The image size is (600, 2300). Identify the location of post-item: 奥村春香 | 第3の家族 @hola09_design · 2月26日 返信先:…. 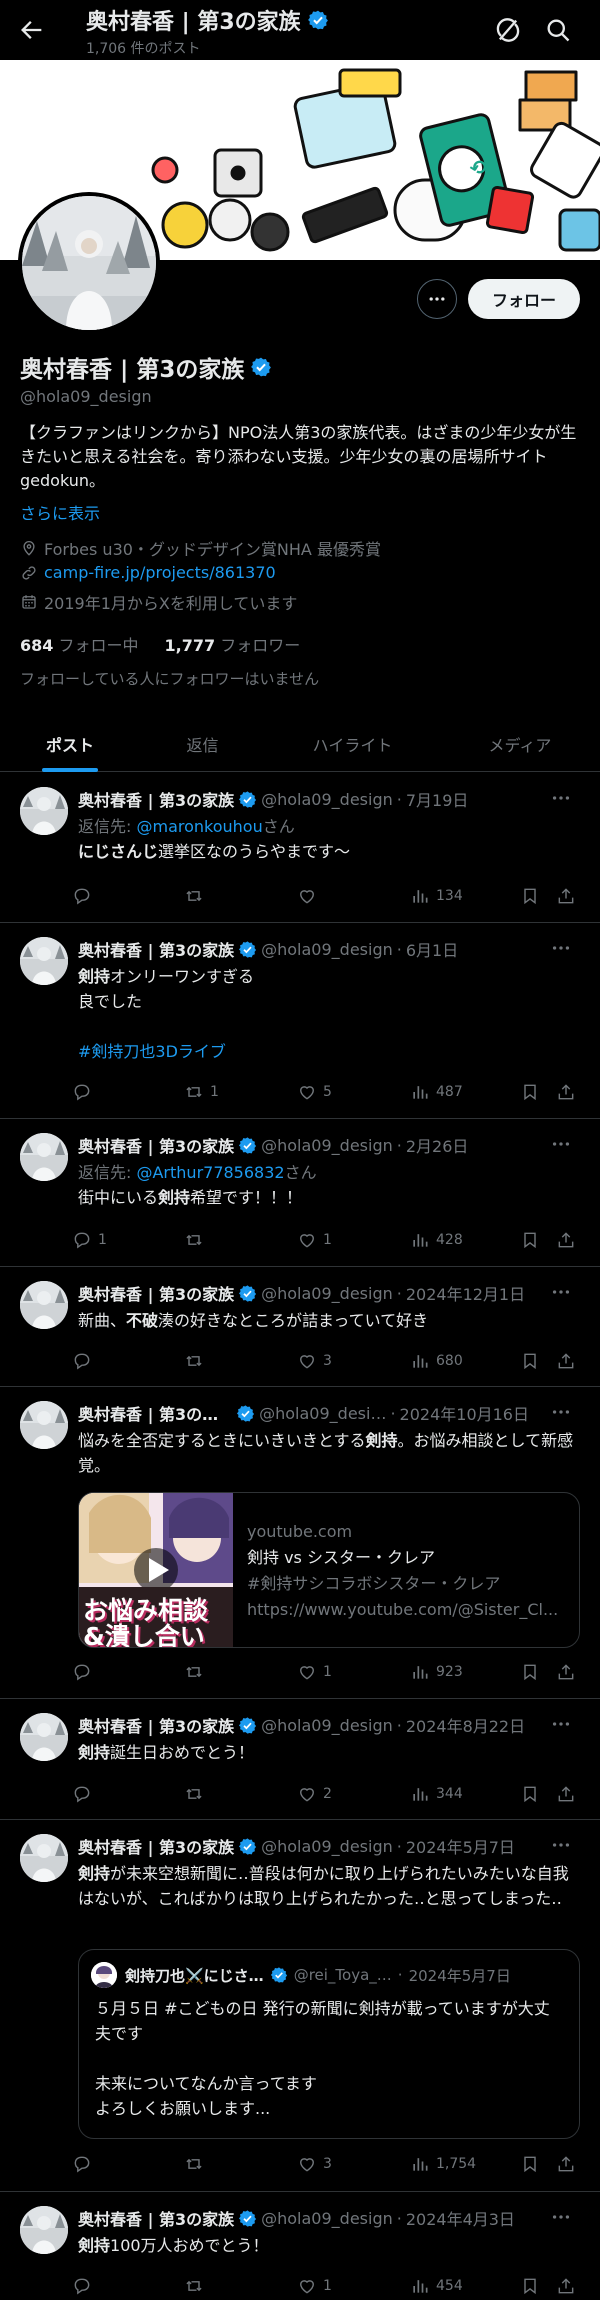
(300, 1193).